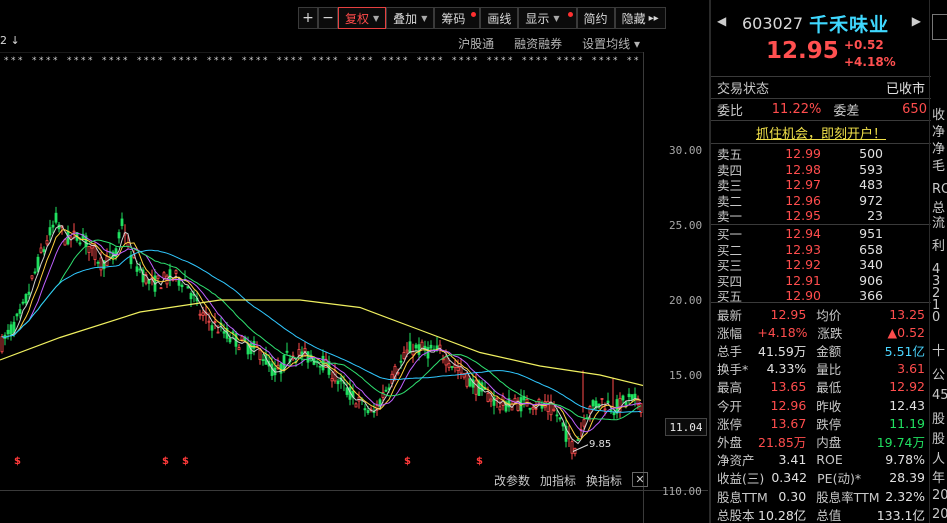  What do you see at coordinates (829, 315) in the screenshot?
I see `stat-label: 均价` at bounding box center [829, 315].